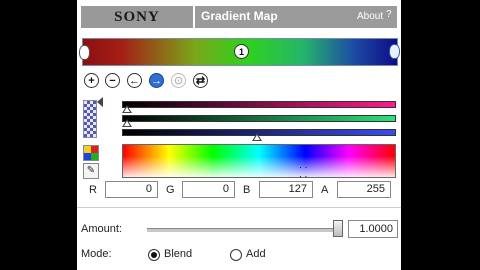 This screenshot has width=480, height=270. Describe the element at coordinates (134, 80) in the screenshot. I see `previous-stop-button: ←` at that location.